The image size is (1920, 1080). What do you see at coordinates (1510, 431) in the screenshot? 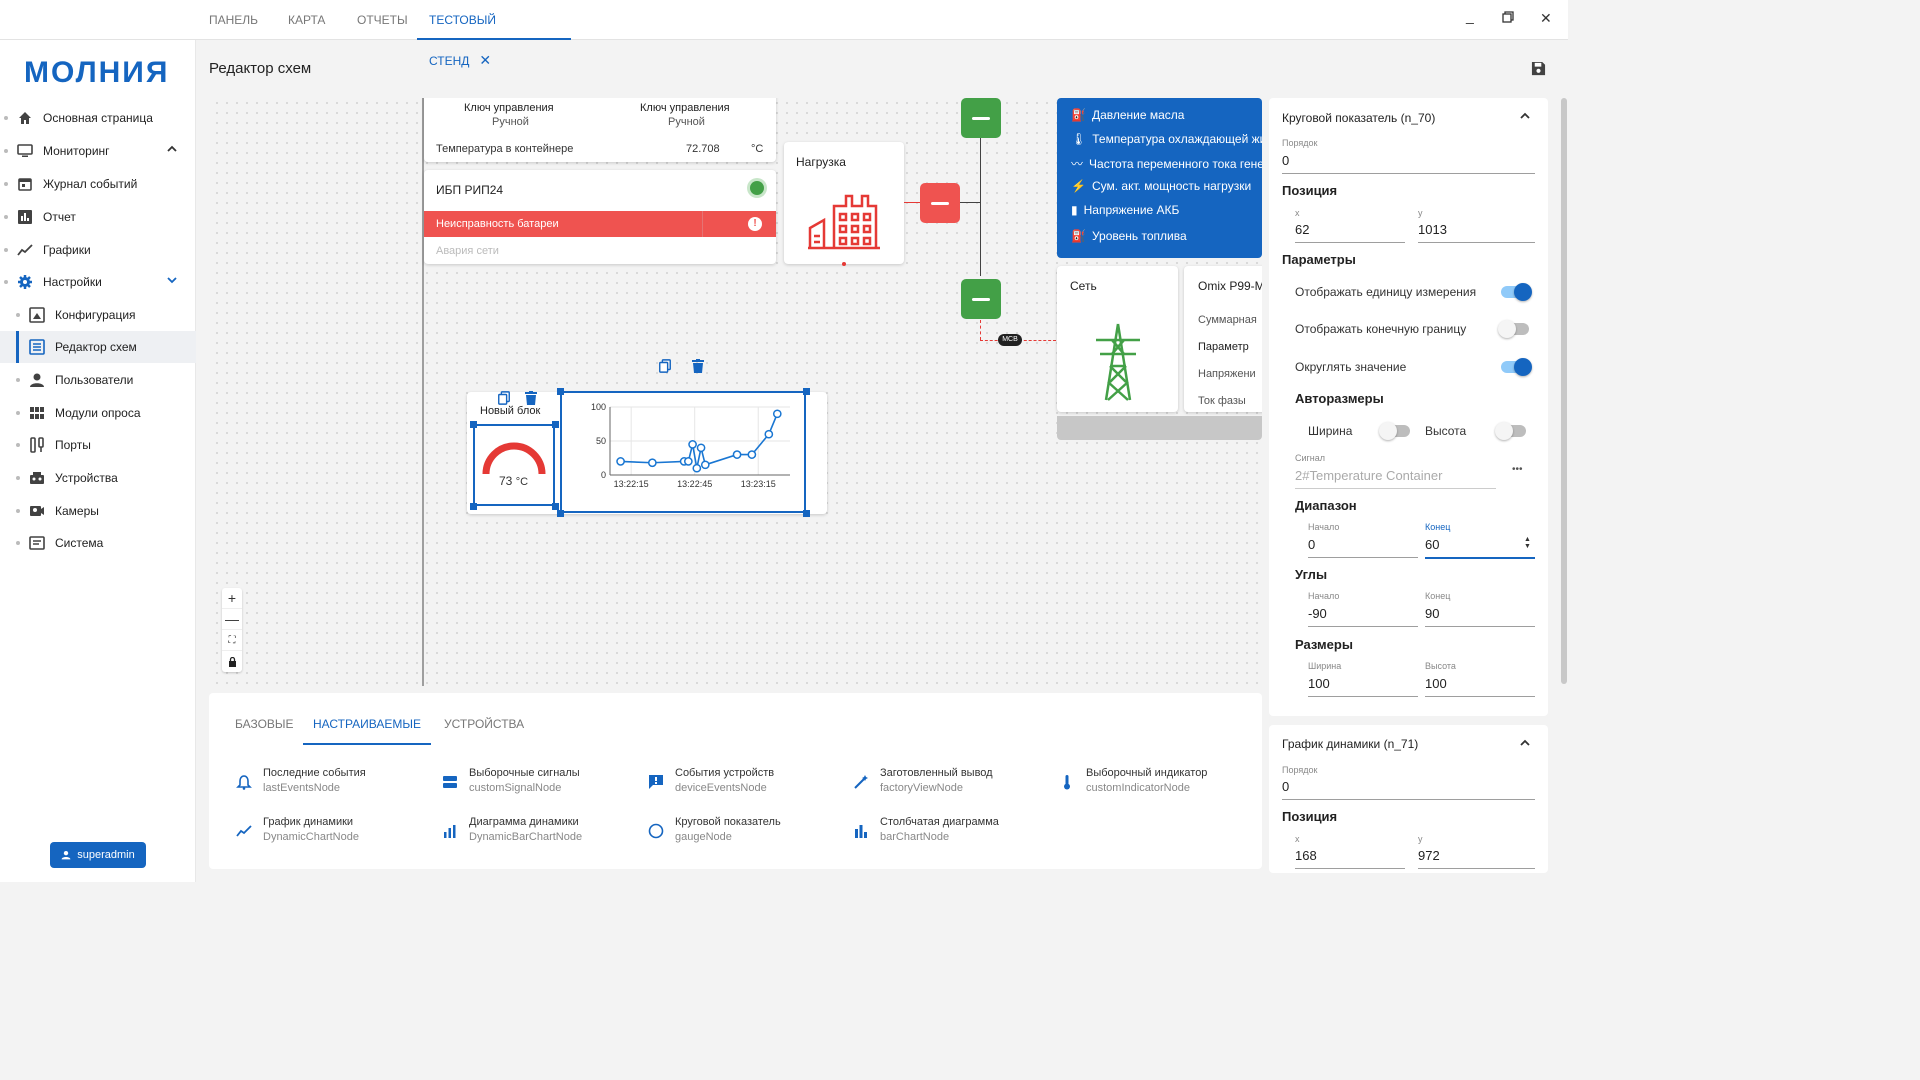
I see `autosize-height-toggle` at bounding box center [1510, 431].